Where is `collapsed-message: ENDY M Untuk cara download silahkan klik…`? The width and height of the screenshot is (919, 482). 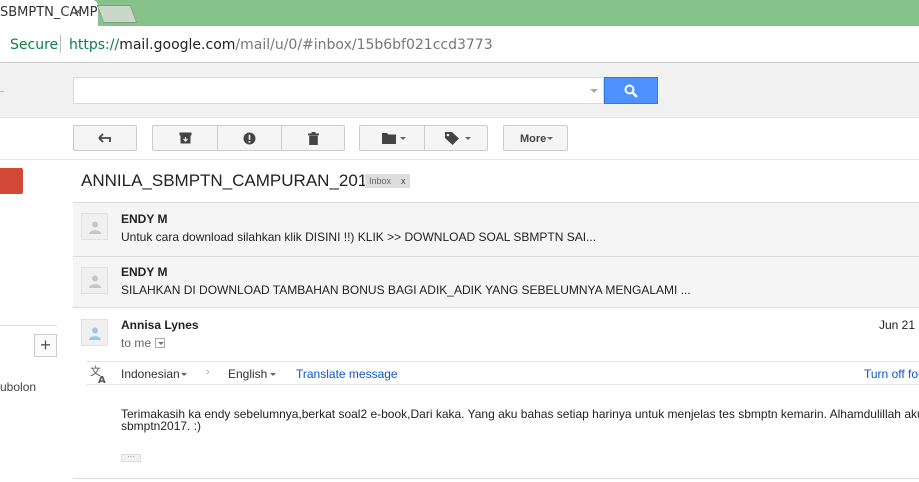 collapsed-message: ENDY M Untuk cara download silahkan klik… is located at coordinates (496, 229).